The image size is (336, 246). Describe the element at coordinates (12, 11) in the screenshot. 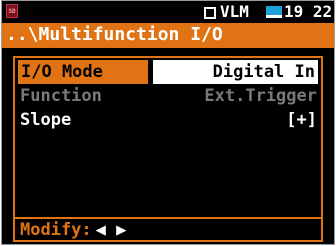

I see `sd-card-icon: SD` at that location.